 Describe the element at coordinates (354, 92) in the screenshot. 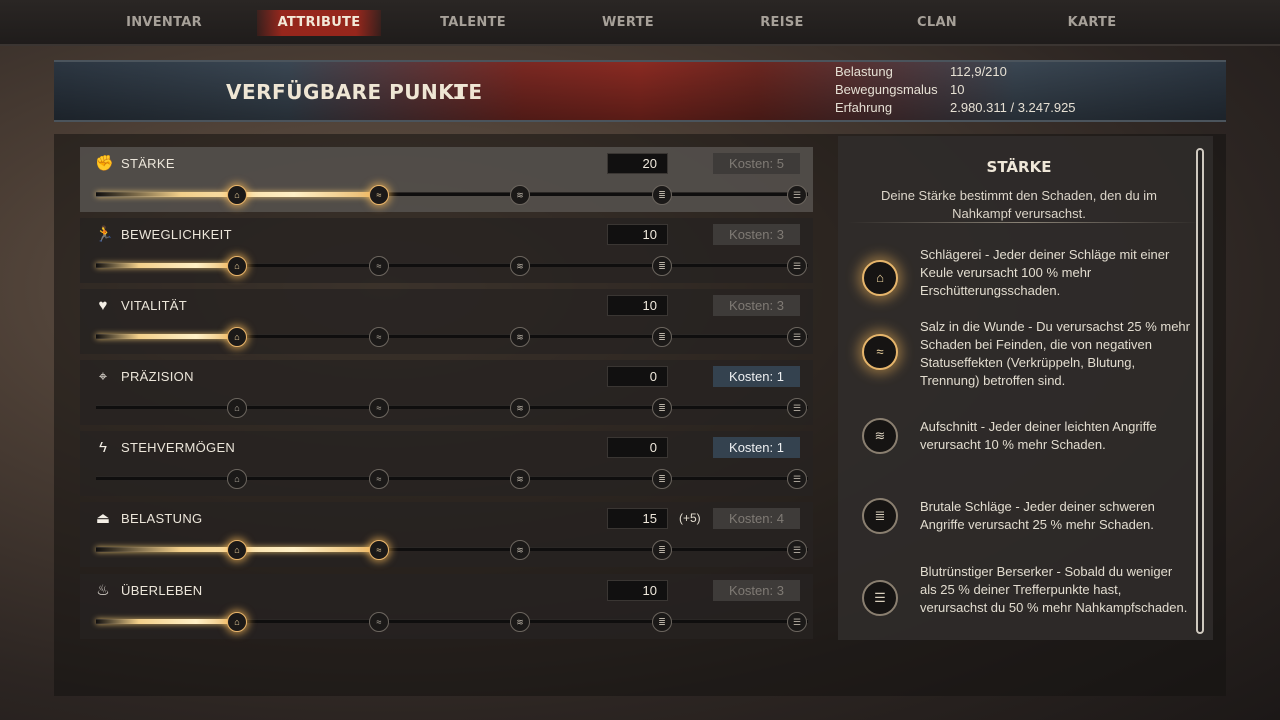

I see `available-points-label: VERFÜGBARE PUNKTE` at that location.